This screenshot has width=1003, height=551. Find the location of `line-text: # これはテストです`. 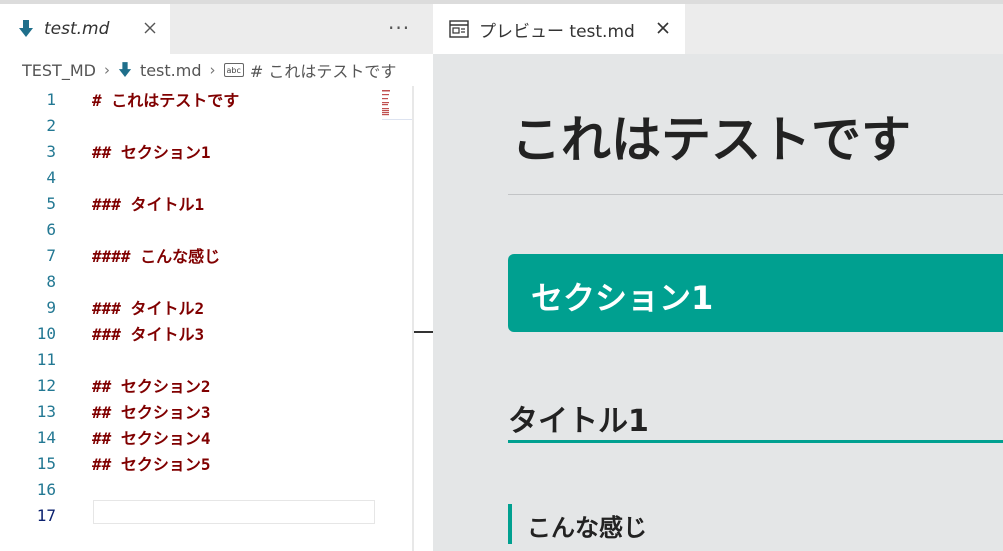

line-text: # これはテストです is located at coordinates (166, 100).